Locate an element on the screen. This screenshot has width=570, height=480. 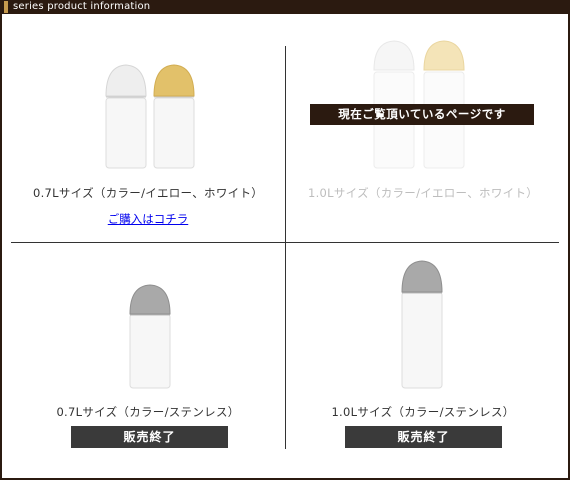
header-accent-bar is located at coordinates (6, 7).